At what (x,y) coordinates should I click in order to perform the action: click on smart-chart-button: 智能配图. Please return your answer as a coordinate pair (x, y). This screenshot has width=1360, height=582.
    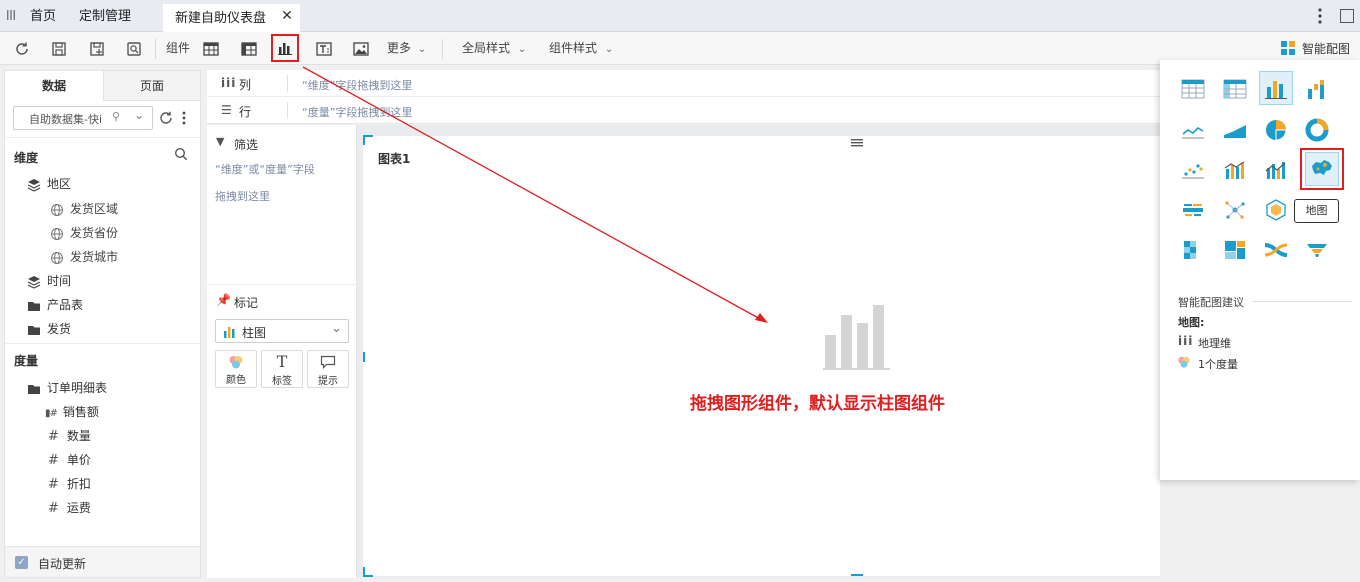
    Looking at the image, I should click on (1315, 48).